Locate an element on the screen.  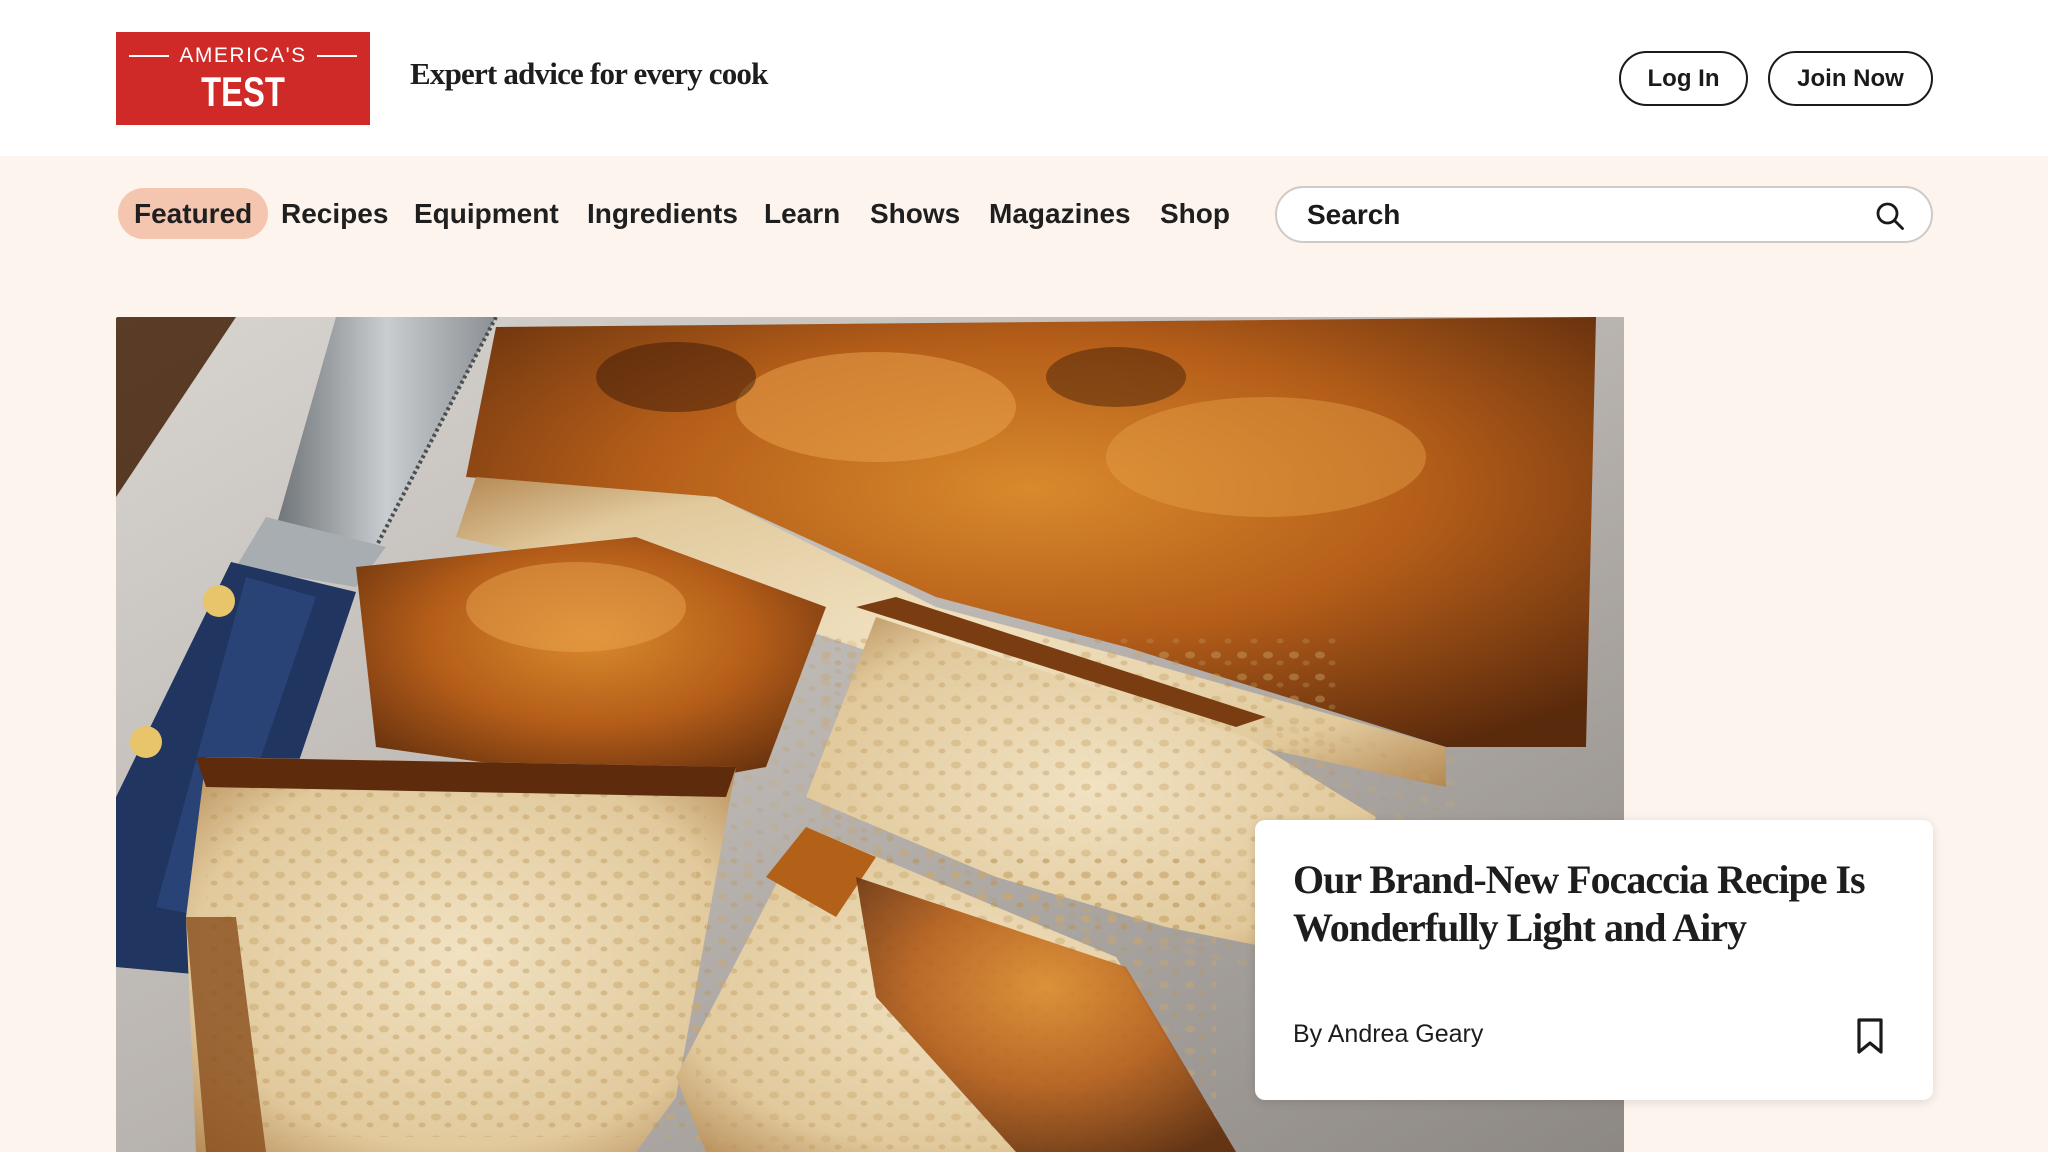
nav-recipes: Recipes is located at coordinates (334, 213).